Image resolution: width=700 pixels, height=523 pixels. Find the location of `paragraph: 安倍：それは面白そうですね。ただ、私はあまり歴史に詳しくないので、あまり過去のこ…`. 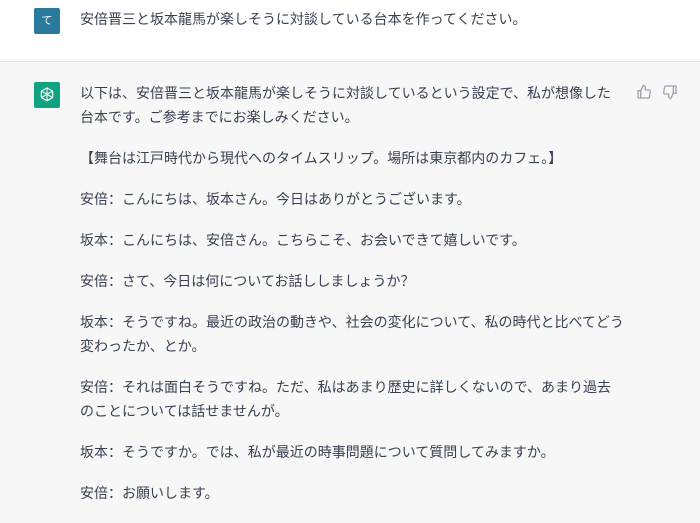

paragraph: 安倍：それは面白そうですね。ただ、私はあまり歴史に詳しくないので、あまり過去のこ… is located at coordinates (346, 400).